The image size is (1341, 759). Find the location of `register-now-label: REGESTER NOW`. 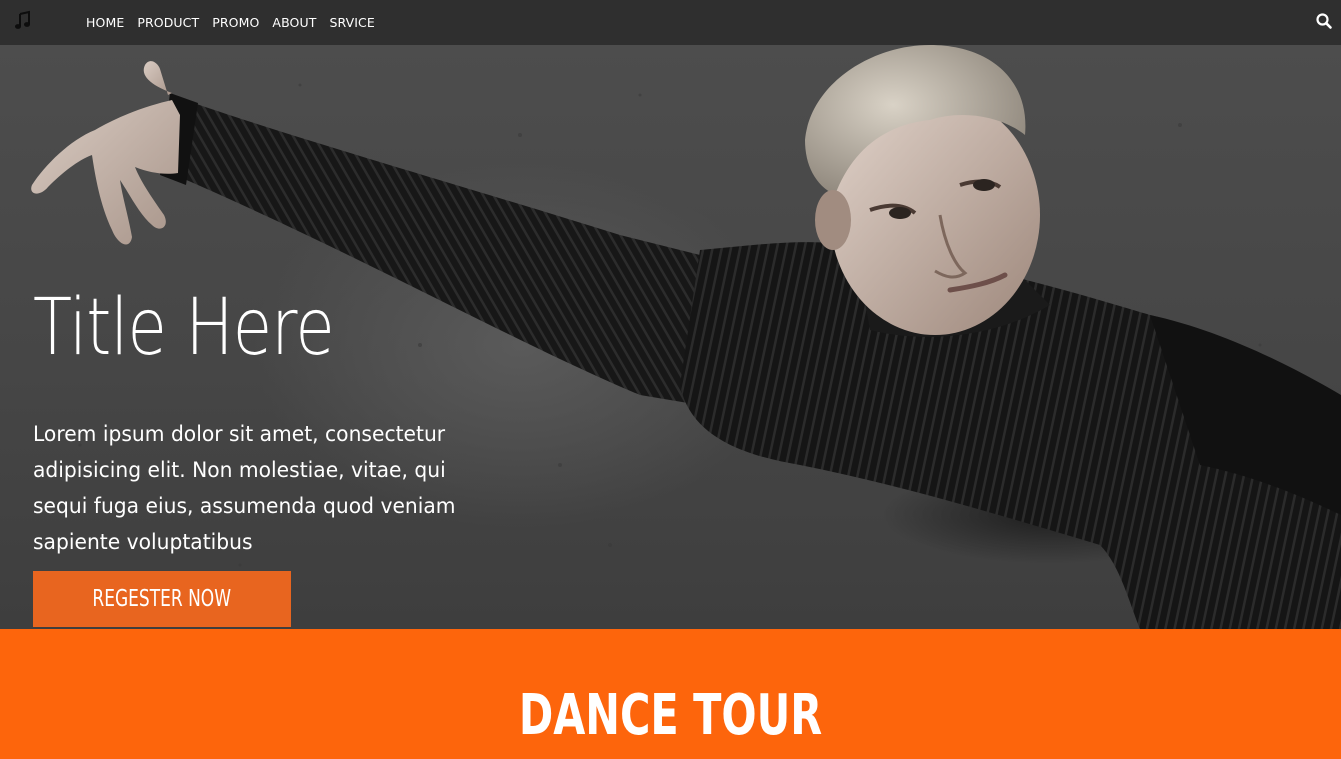

register-now-label: REGESTER NOW is located at coordinates (162, 599).